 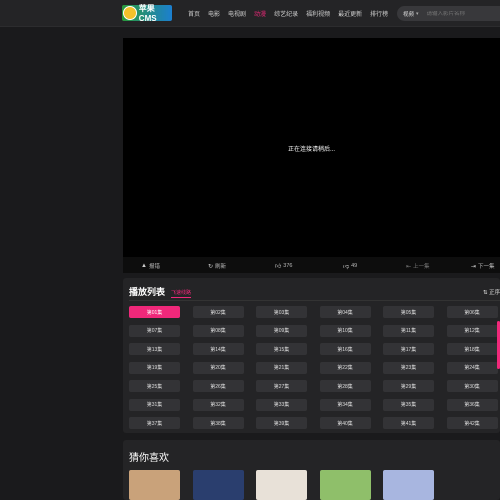 I want to click on episode-button: 第17集, so click(x=408, y=349).